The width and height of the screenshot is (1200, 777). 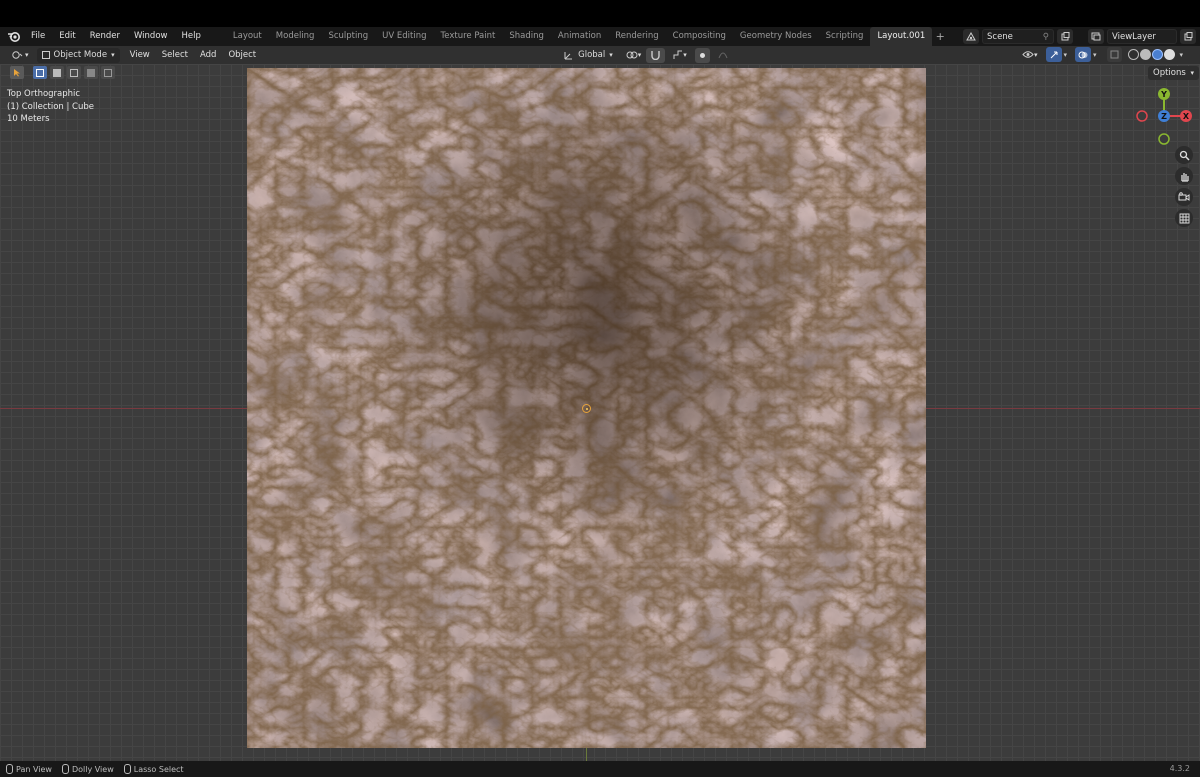 What do you see at coordinates (1142, 116) in the screenshot?
I see `negative-x-axis-handle` at bounding box center [1142, 116].